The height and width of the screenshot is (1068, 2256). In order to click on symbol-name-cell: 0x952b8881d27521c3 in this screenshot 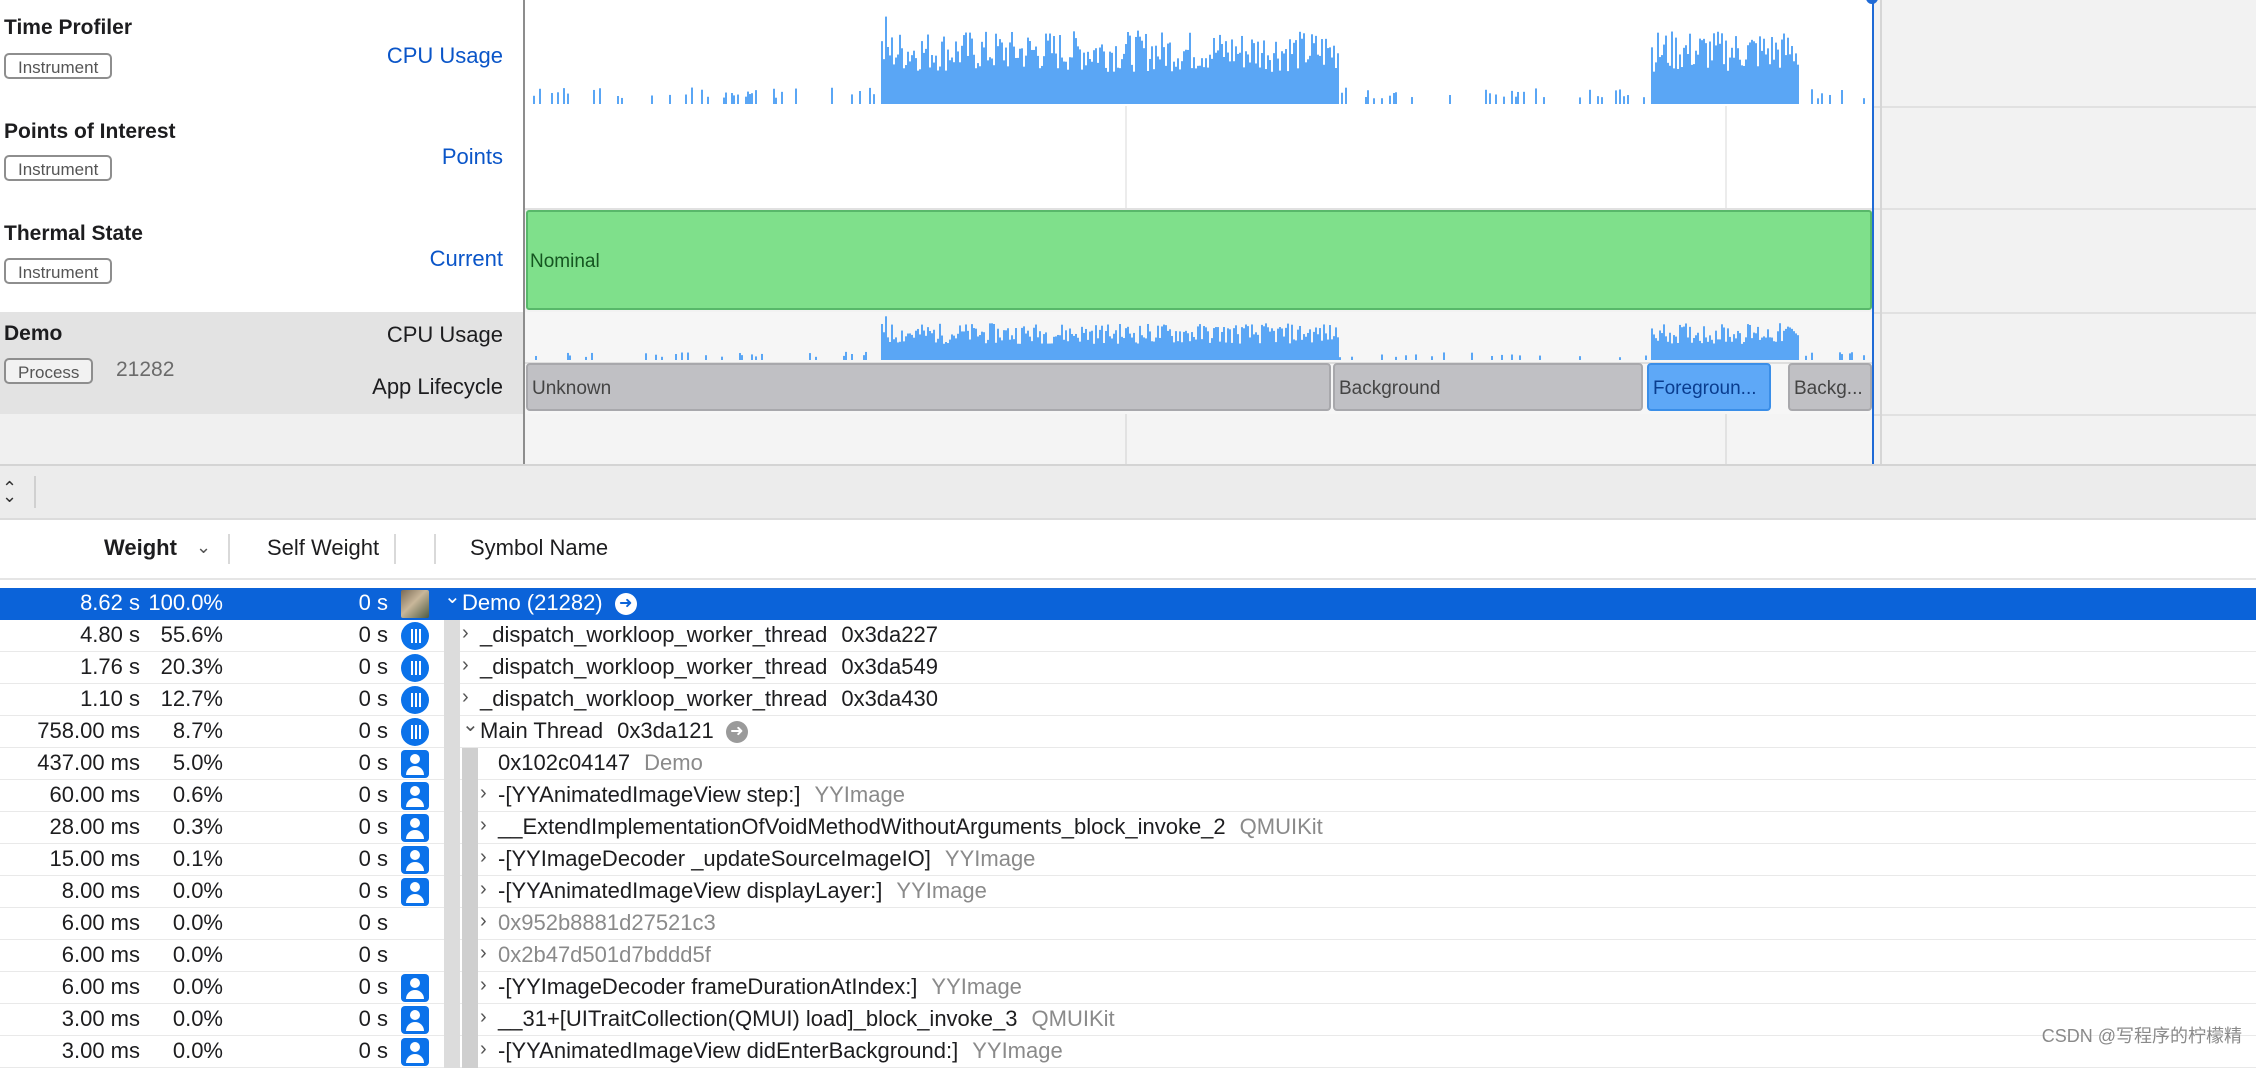, I will do `click(607, 923)`.